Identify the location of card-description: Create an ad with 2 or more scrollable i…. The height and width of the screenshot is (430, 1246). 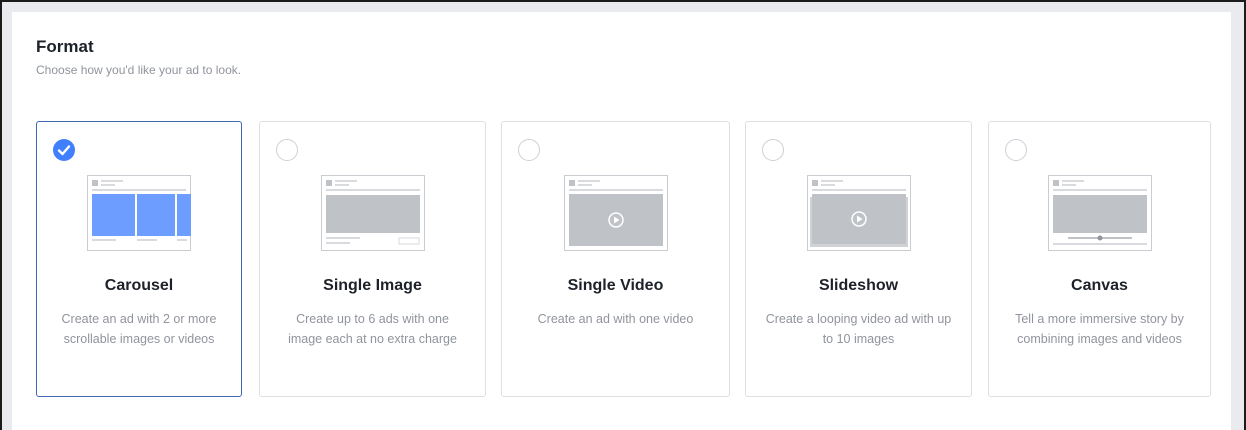
(139, 329).